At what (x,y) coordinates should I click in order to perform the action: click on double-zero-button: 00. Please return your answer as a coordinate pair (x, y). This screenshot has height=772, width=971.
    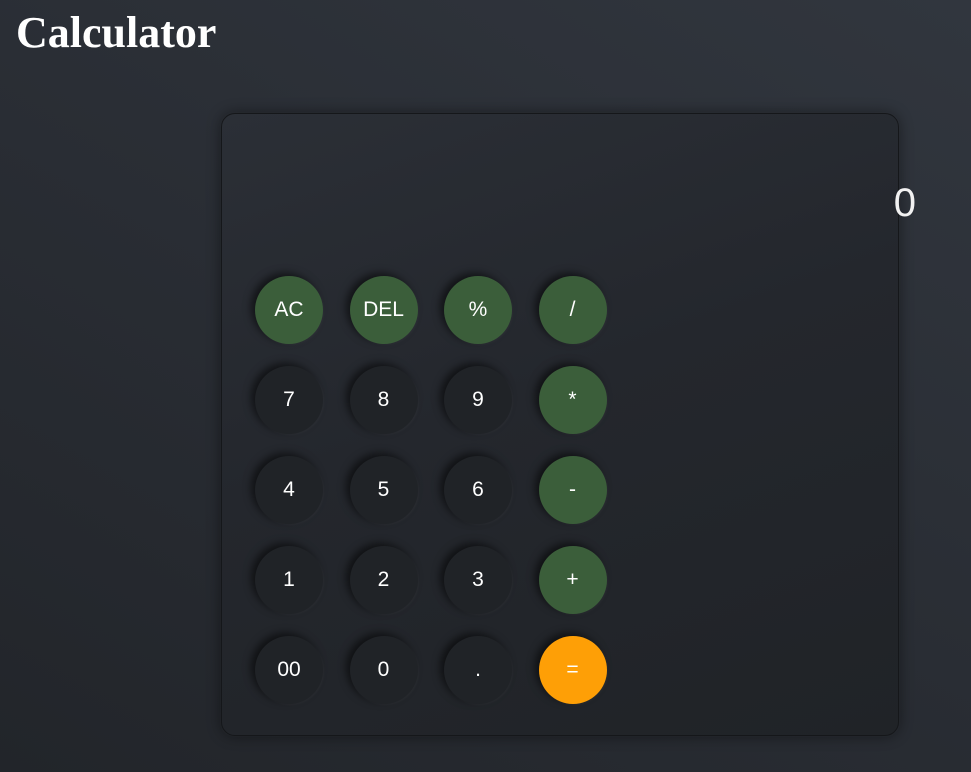
    Looking at the image, I should click on (289, 670).